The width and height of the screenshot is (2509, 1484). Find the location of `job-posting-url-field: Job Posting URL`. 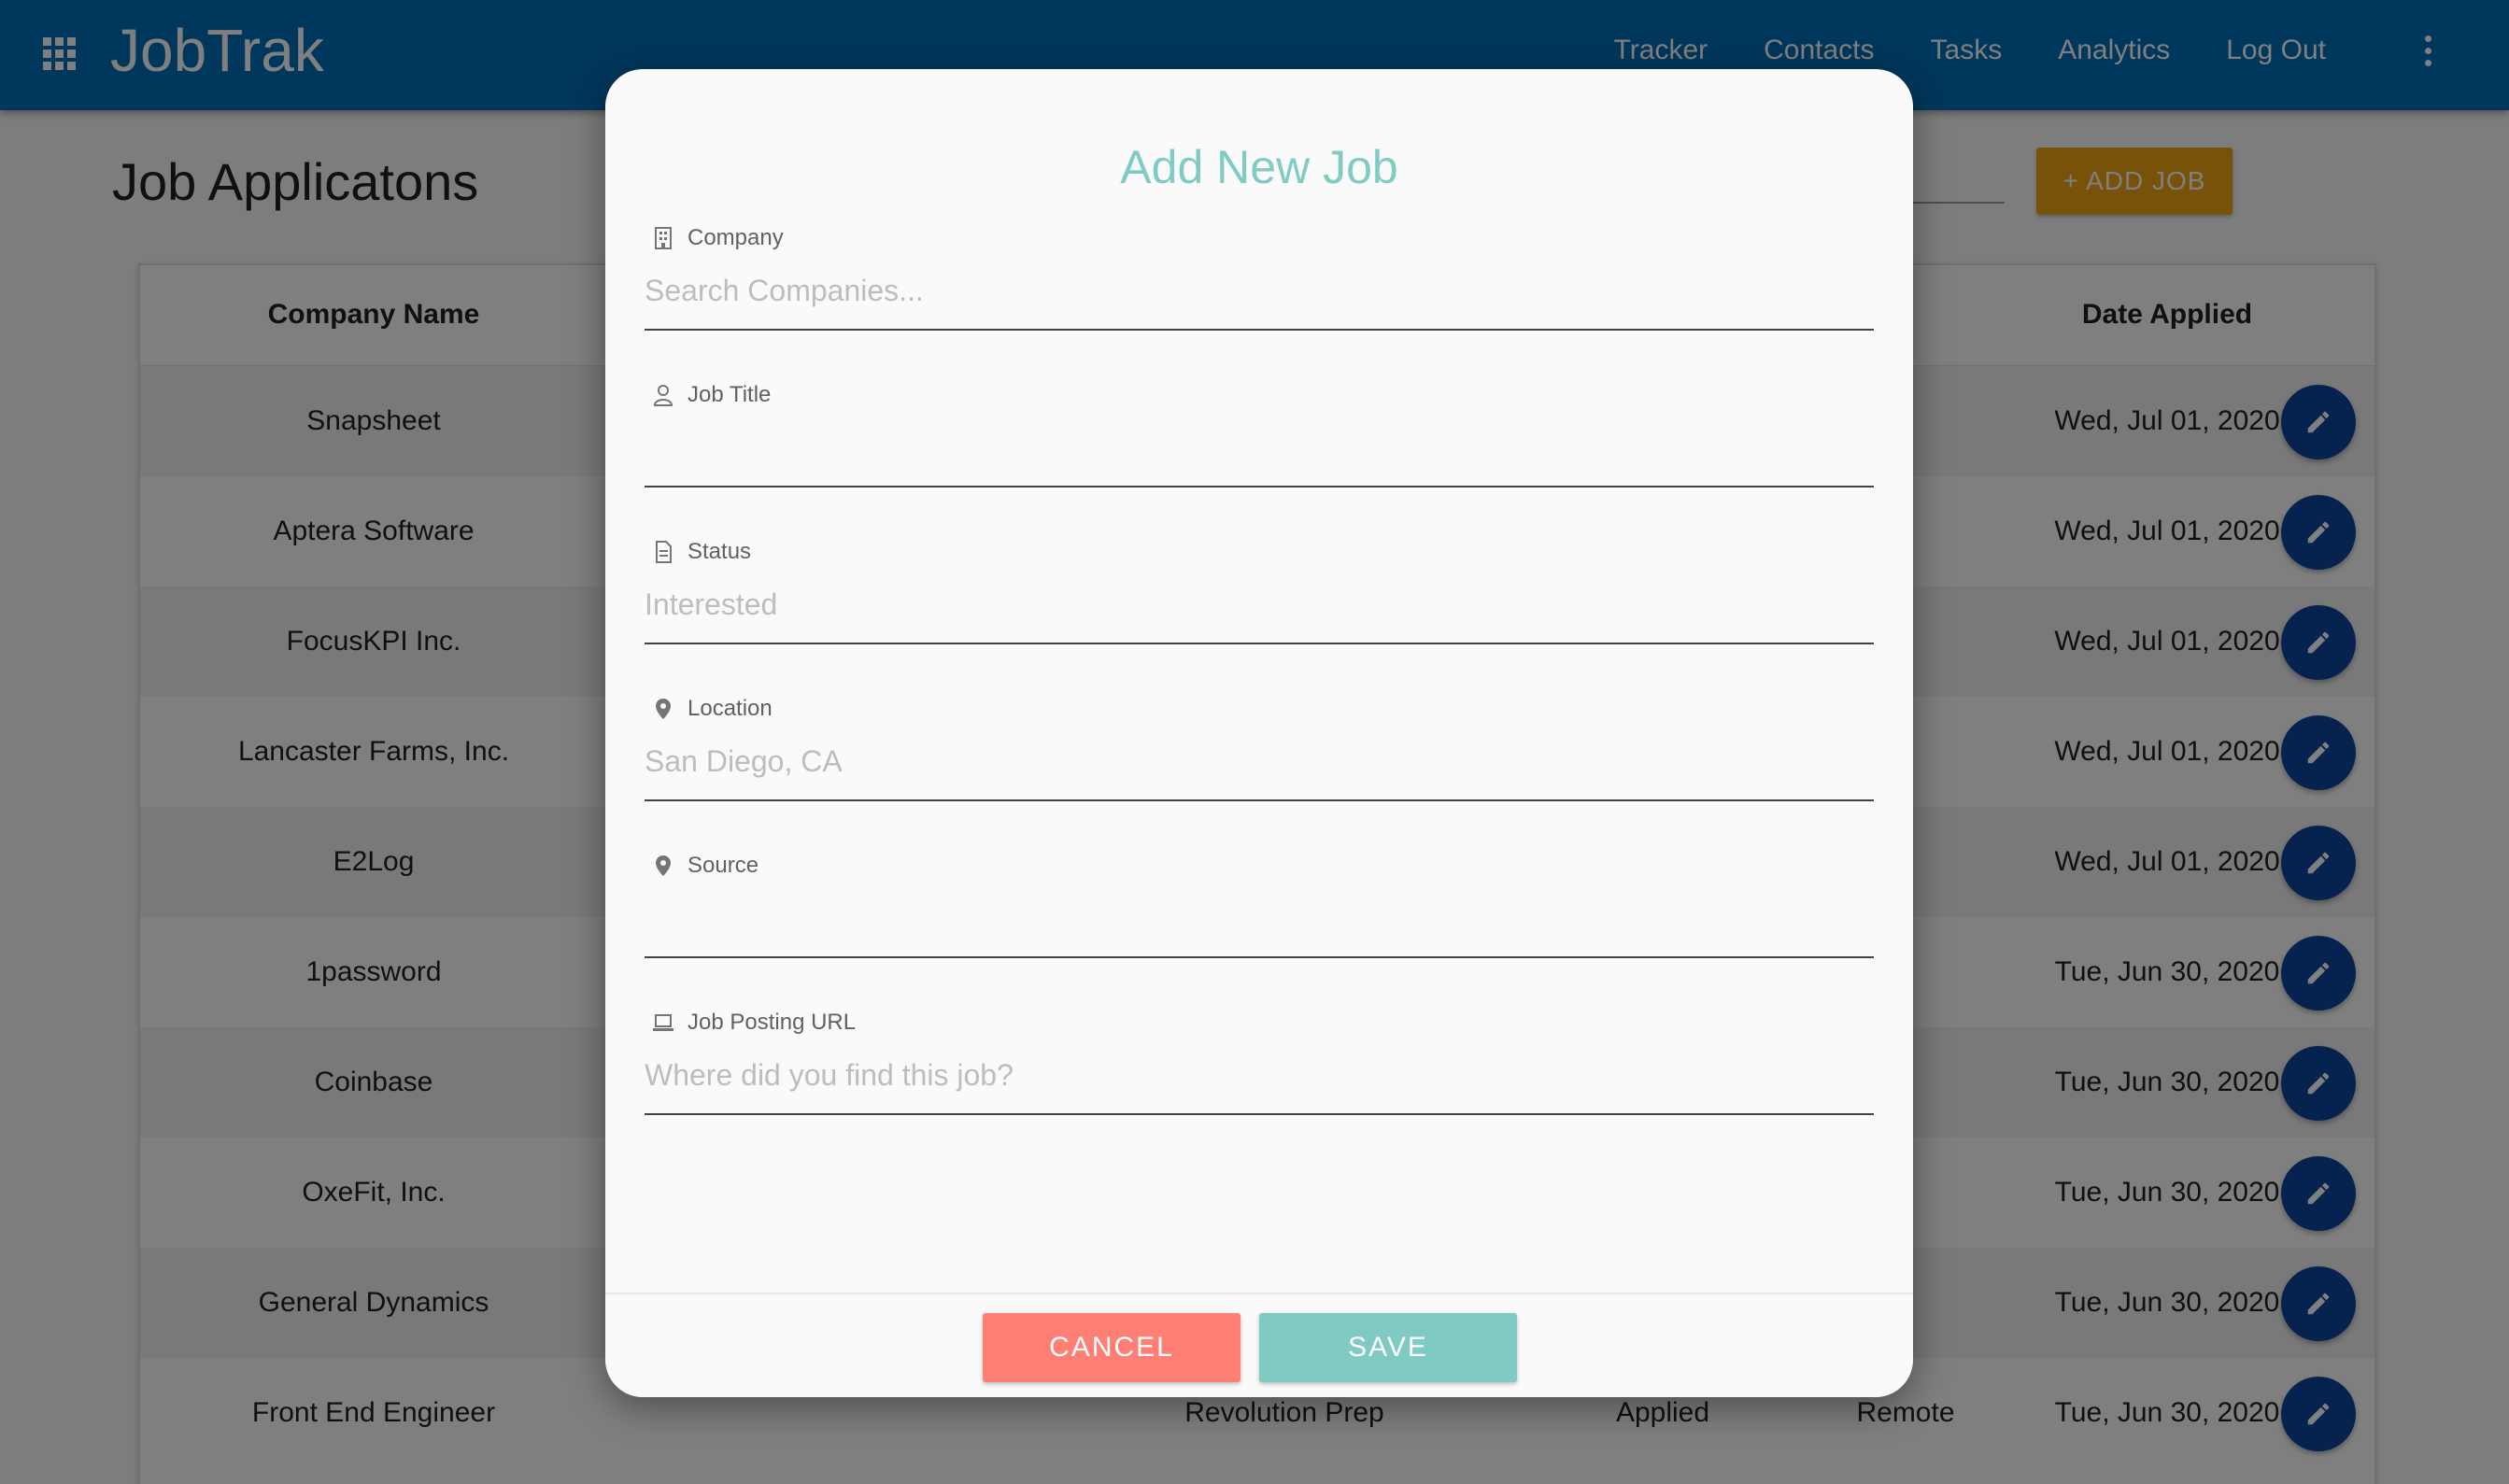

job-posting-url-field: Job Posting URL is located at coordinates (1259, 1065).